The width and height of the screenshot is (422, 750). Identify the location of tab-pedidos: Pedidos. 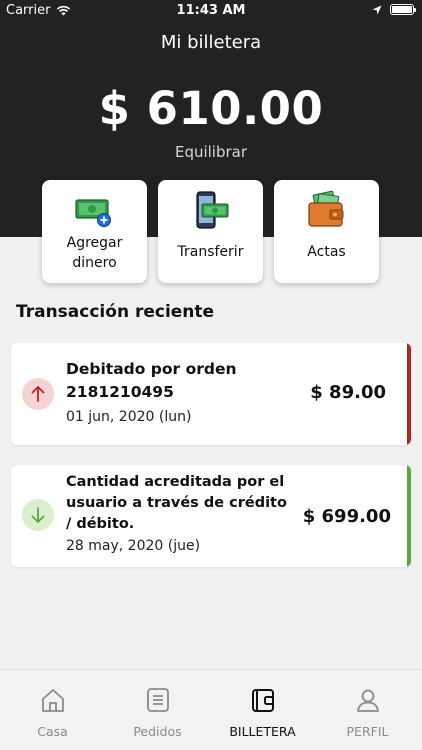
(157, 710).